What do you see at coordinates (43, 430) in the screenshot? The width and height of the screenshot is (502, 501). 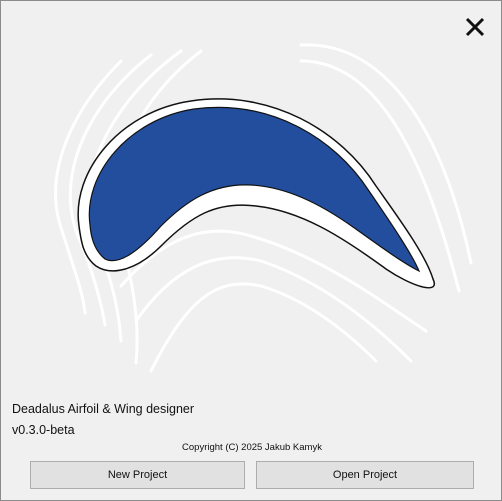 I see `version-label: v0.3.0-beta` at bounding box center [43, 430].